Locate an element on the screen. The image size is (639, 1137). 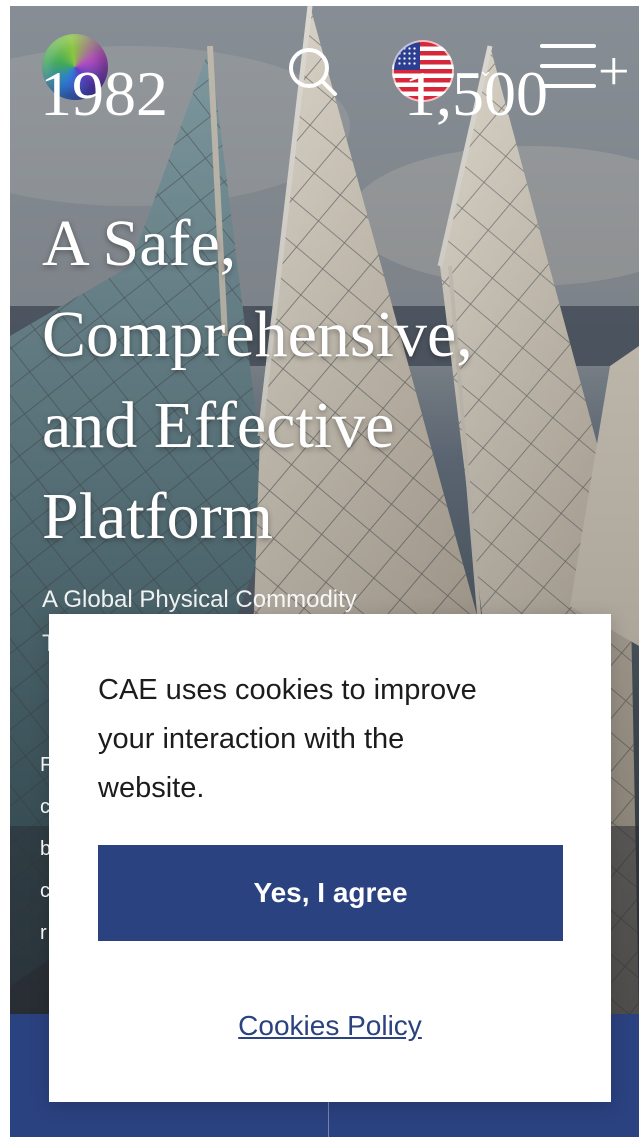
search-icon is located at coordinates (313, 72).